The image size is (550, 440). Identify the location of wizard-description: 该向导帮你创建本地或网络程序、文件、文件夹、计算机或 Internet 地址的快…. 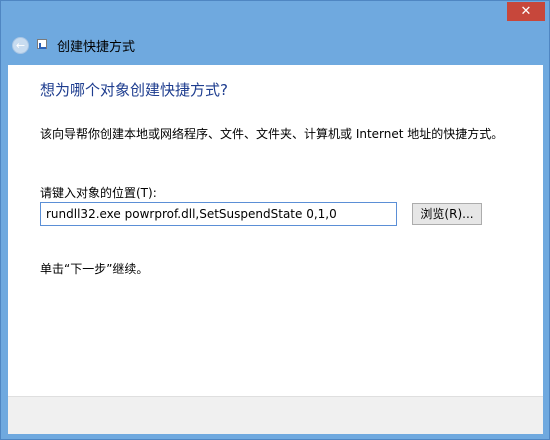
(272, 134).